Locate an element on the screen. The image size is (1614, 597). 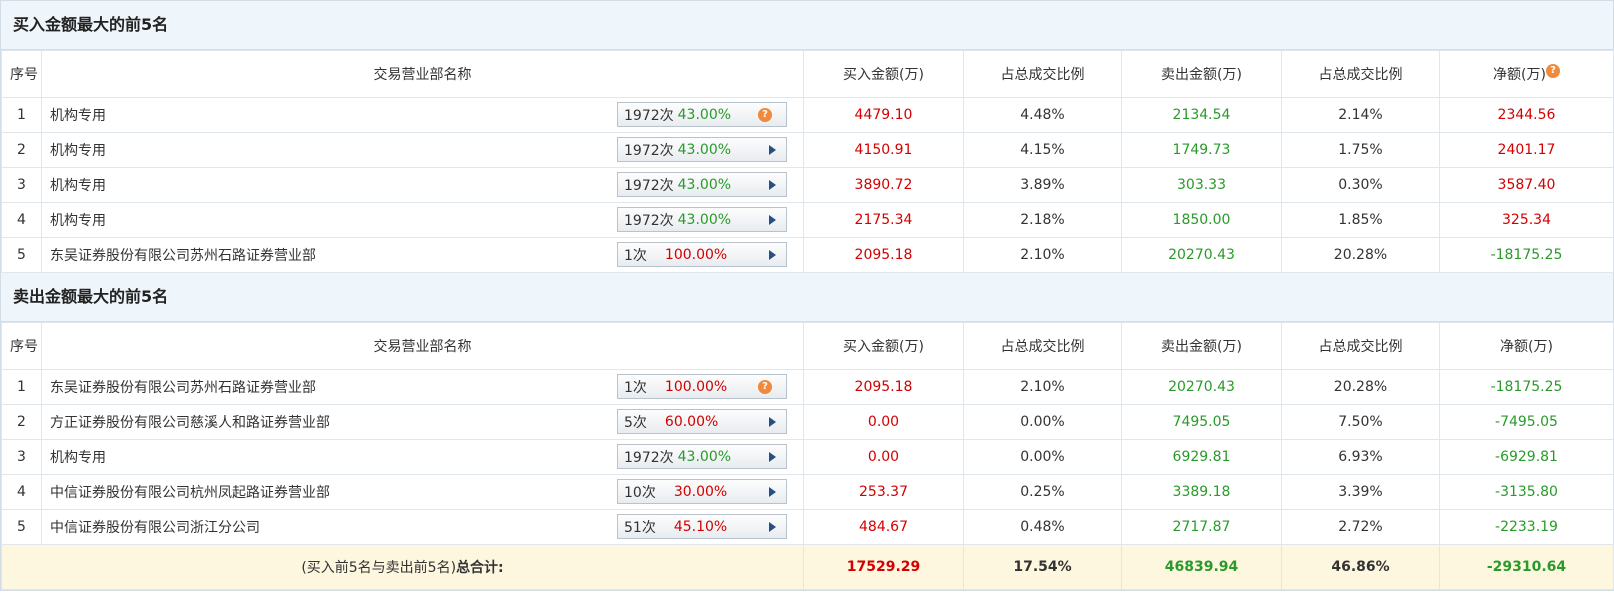
buy-ratio: 4.48% is located at coordinates (1042, 115).